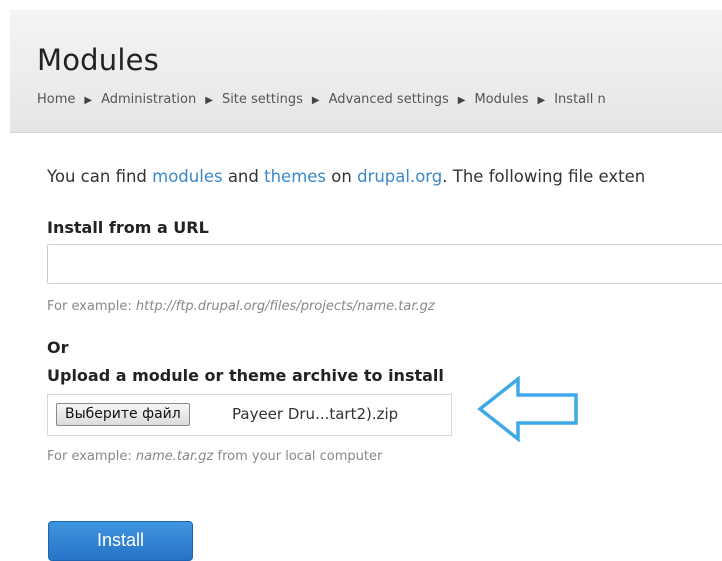 The width and height of the screenshot is (722, 561). I want to click on intro-text-part: and, so click(243, 176).